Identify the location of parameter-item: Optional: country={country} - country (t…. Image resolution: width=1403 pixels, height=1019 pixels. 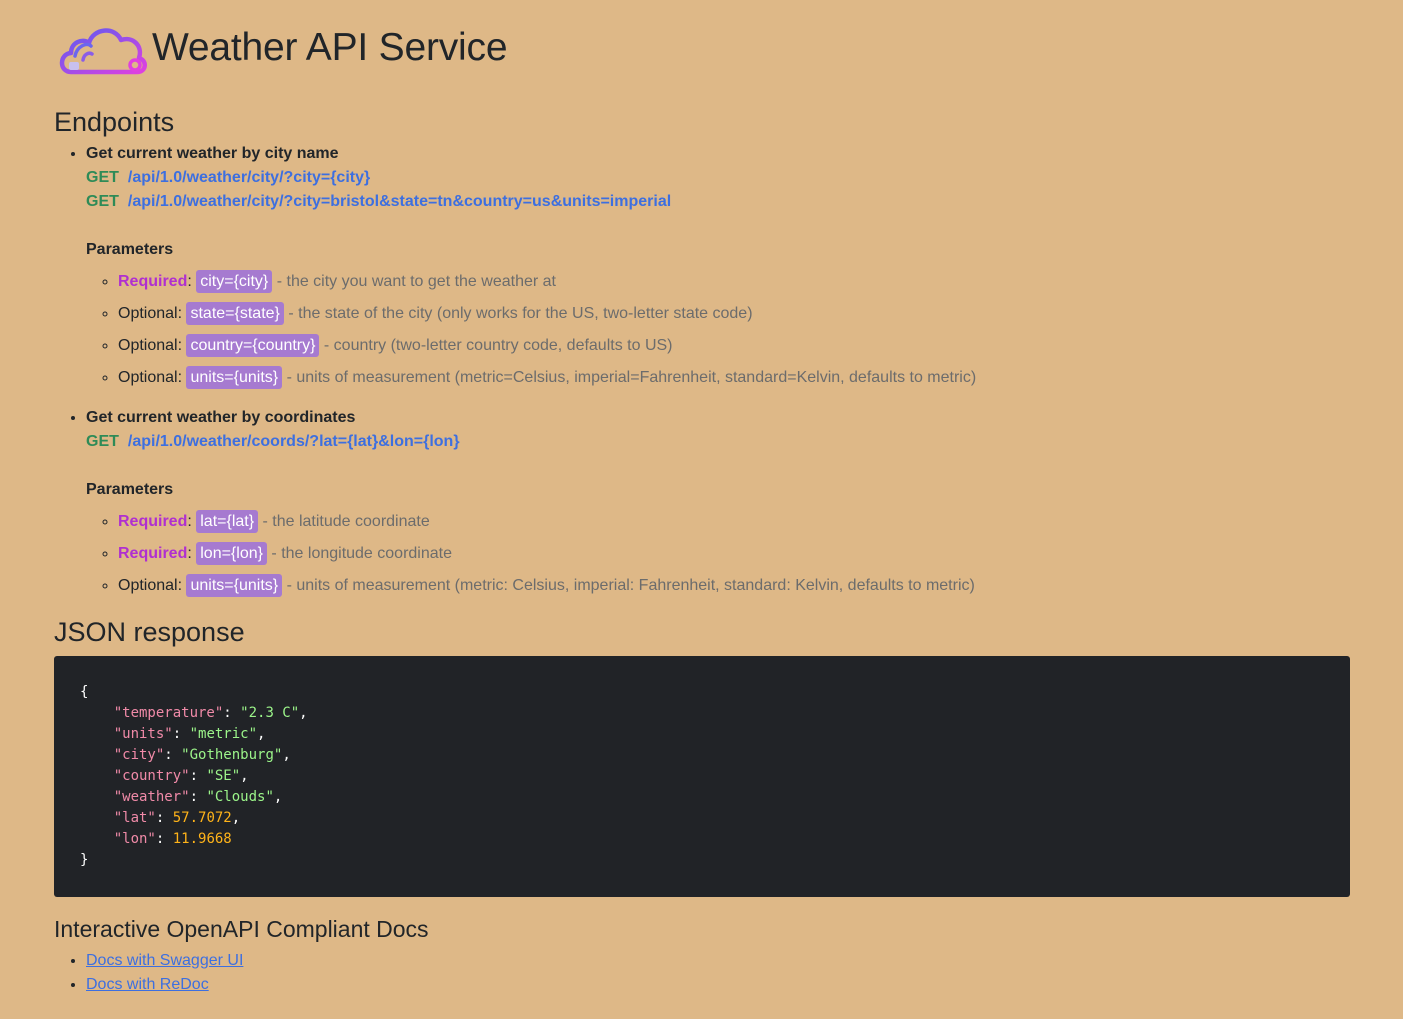
(734, 346).